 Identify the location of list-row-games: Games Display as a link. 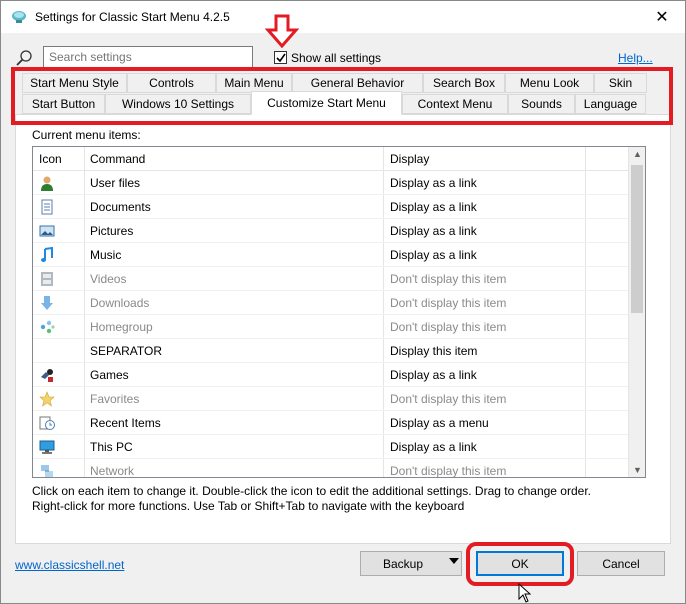
(331, 375).